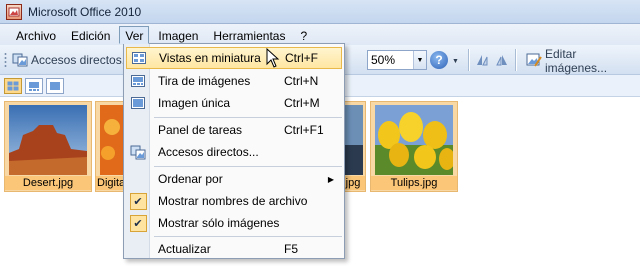 This screenshot has width=640, height=266. I want to click on thumbnail-tulips: Tulips.jpg, so click(414, 146).